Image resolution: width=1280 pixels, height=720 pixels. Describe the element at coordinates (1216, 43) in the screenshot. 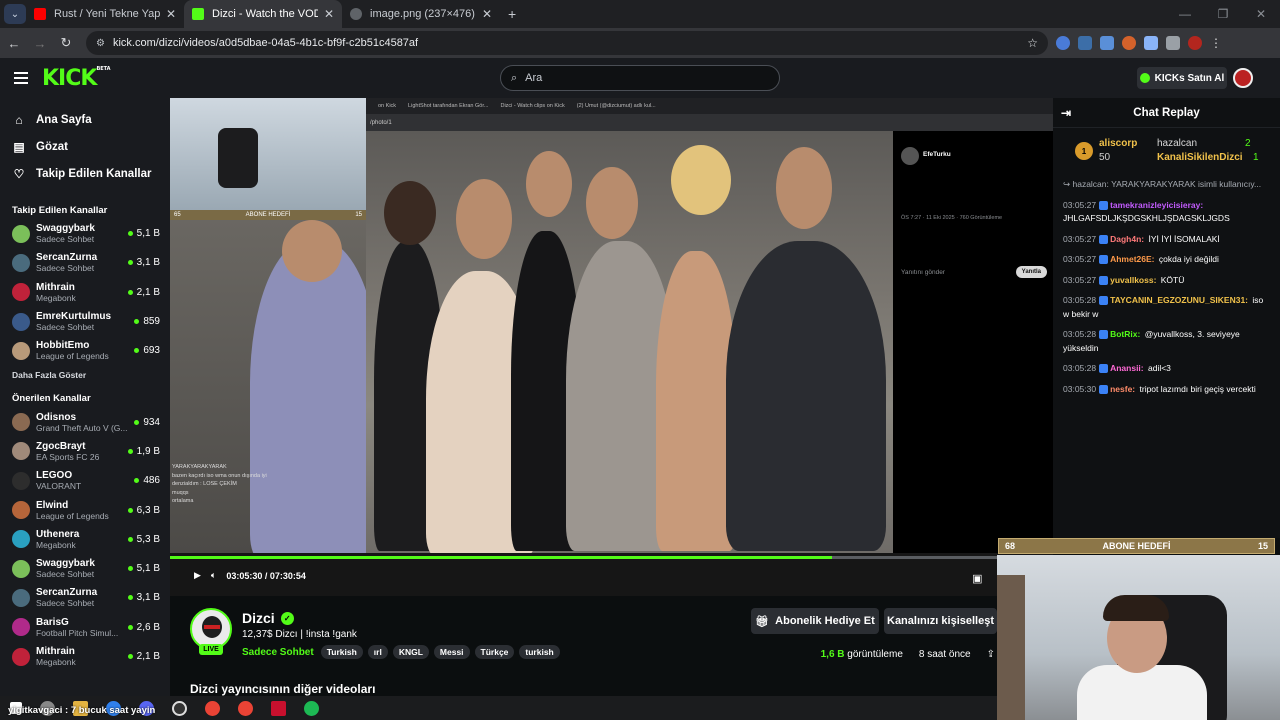

I see `menu-dots-icon: ⋮` at that location.